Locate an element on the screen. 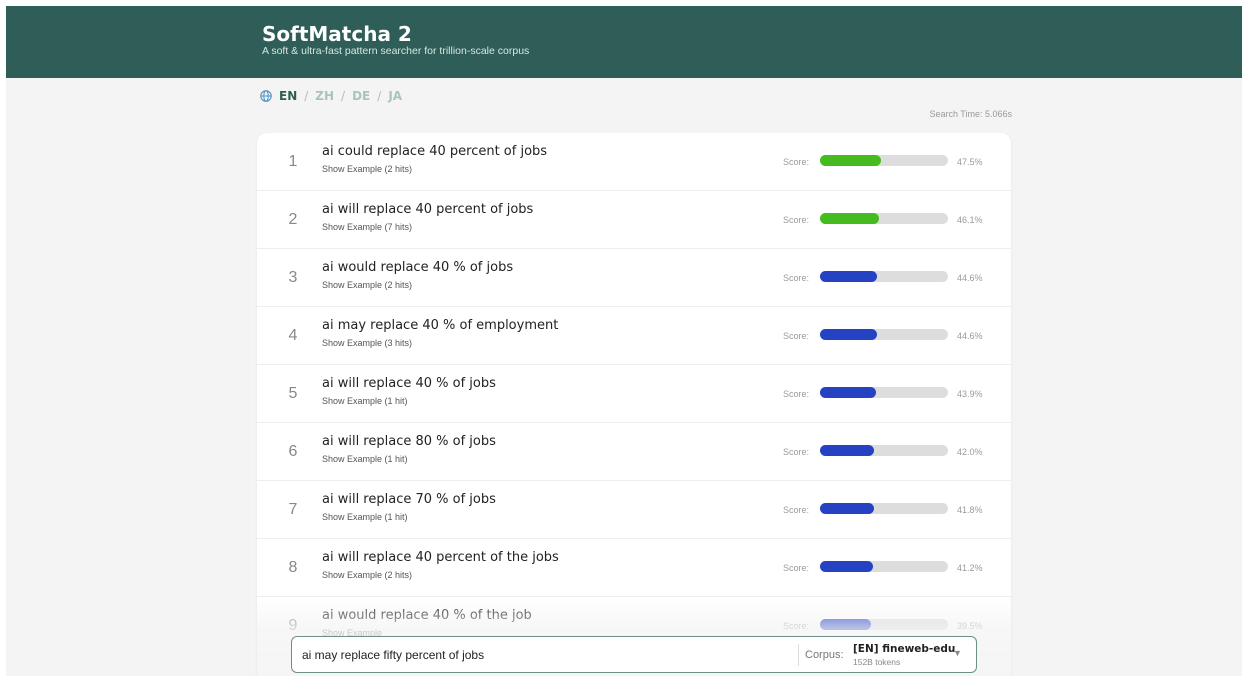 The width and height of the screenshot is (1248, 676). corpus-select: [EN] fineweb-edu 152B tokens ▼ is located at coordinates (908, 655).